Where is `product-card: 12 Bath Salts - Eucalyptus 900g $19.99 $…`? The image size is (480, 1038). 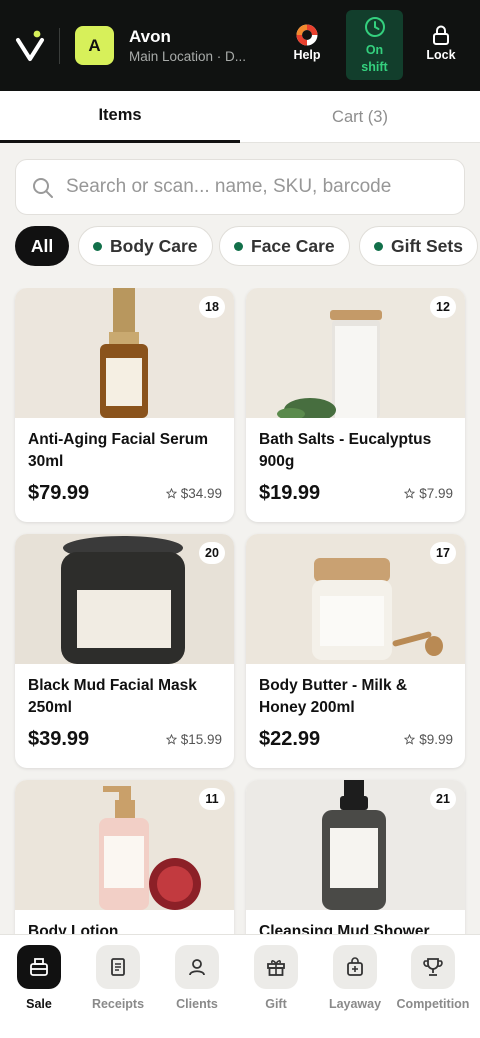 product-card: 12 Bath Salts - Eucalyptus 900g $19.99 $… is located at coordinates (355, 405).